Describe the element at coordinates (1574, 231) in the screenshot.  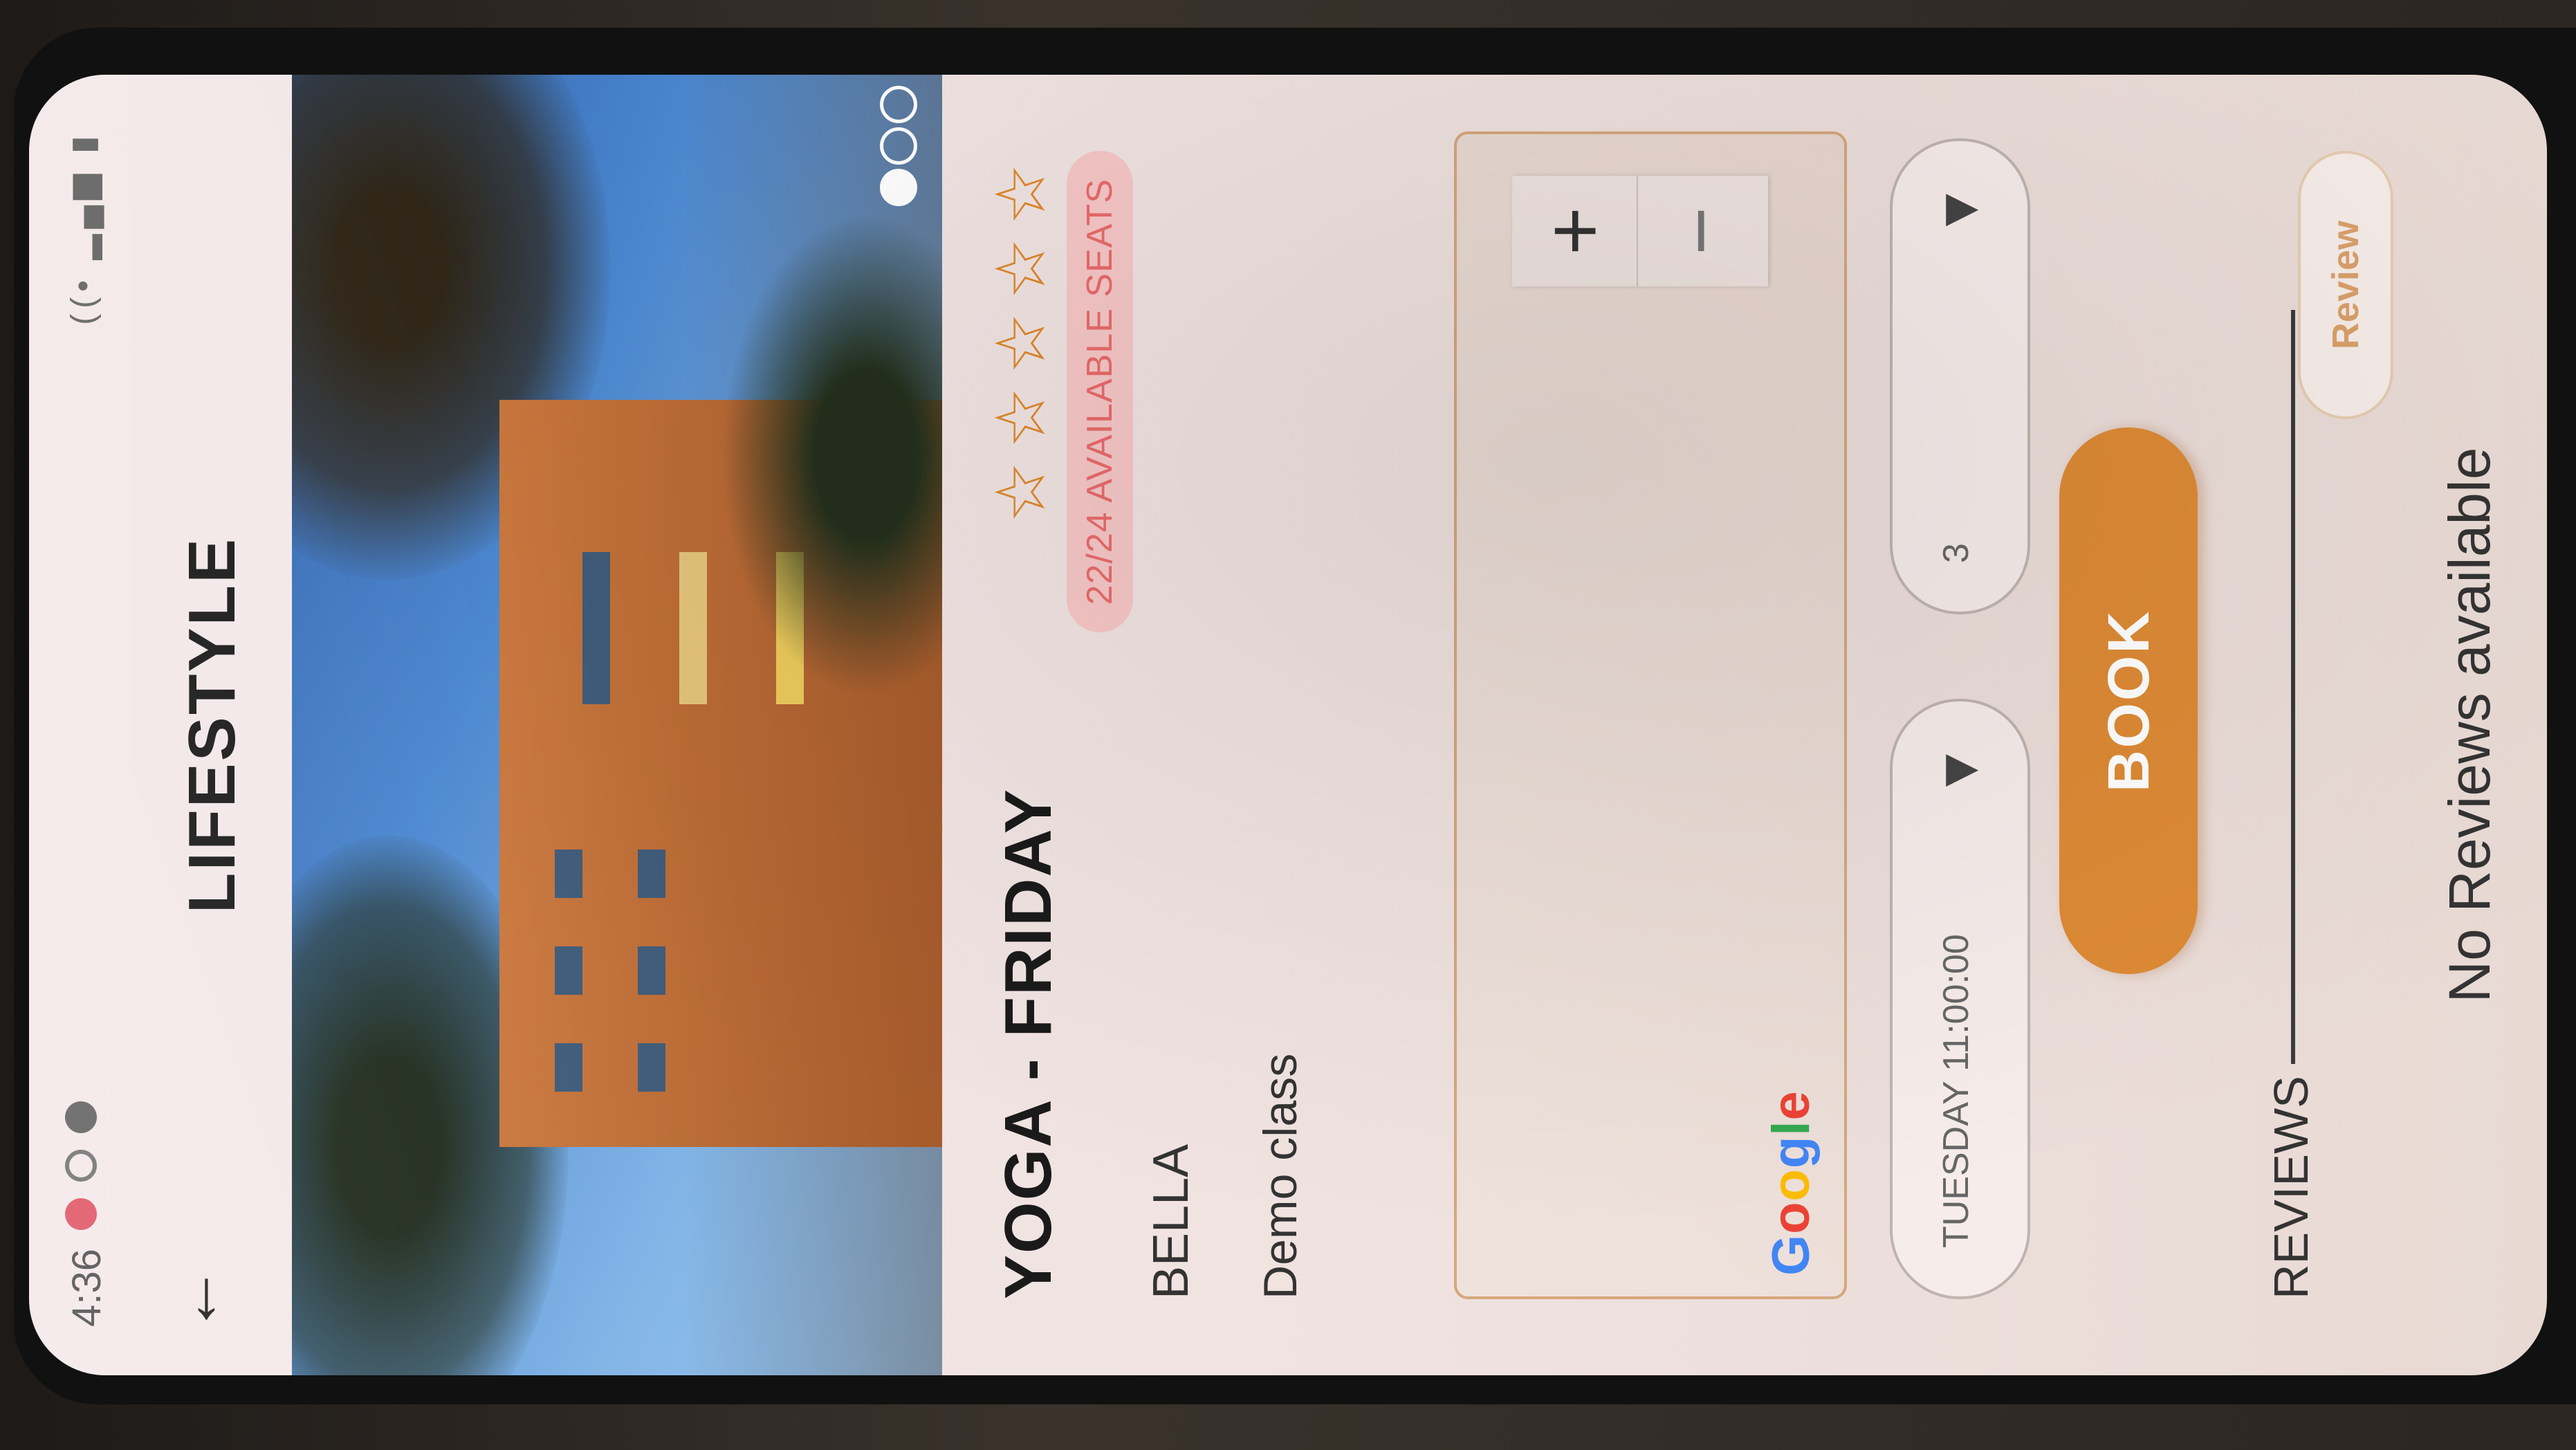
I see `zoom-in-button: +` at that location.